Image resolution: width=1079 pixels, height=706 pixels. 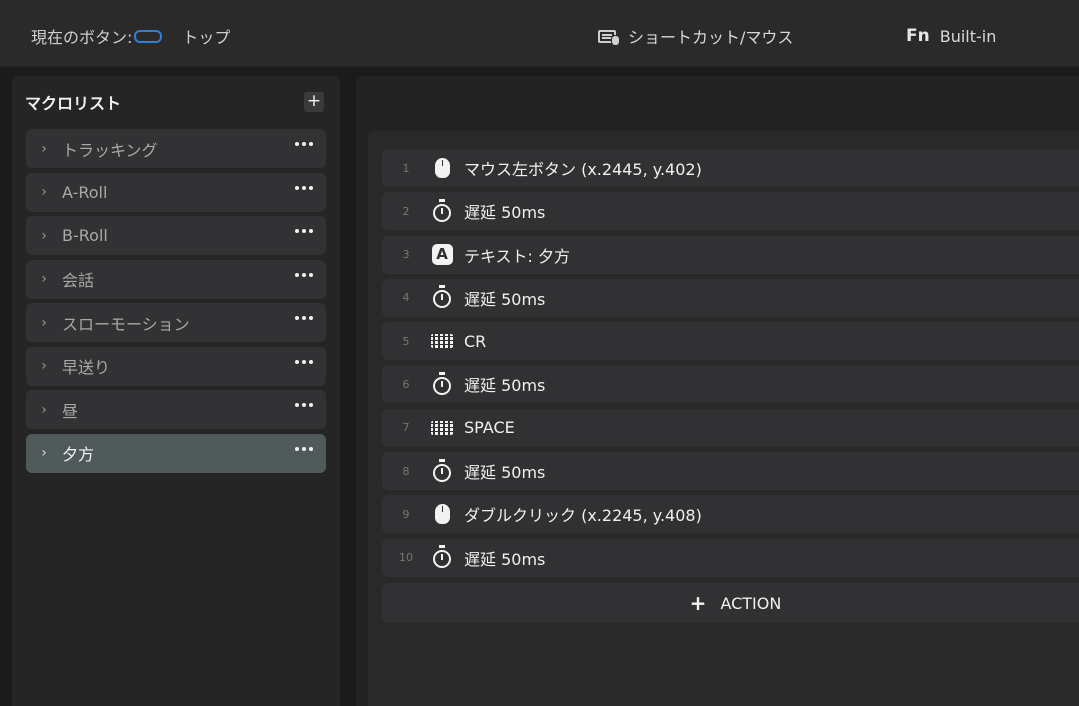 I want to click on action-number: 9, so click(x=406, y=514).